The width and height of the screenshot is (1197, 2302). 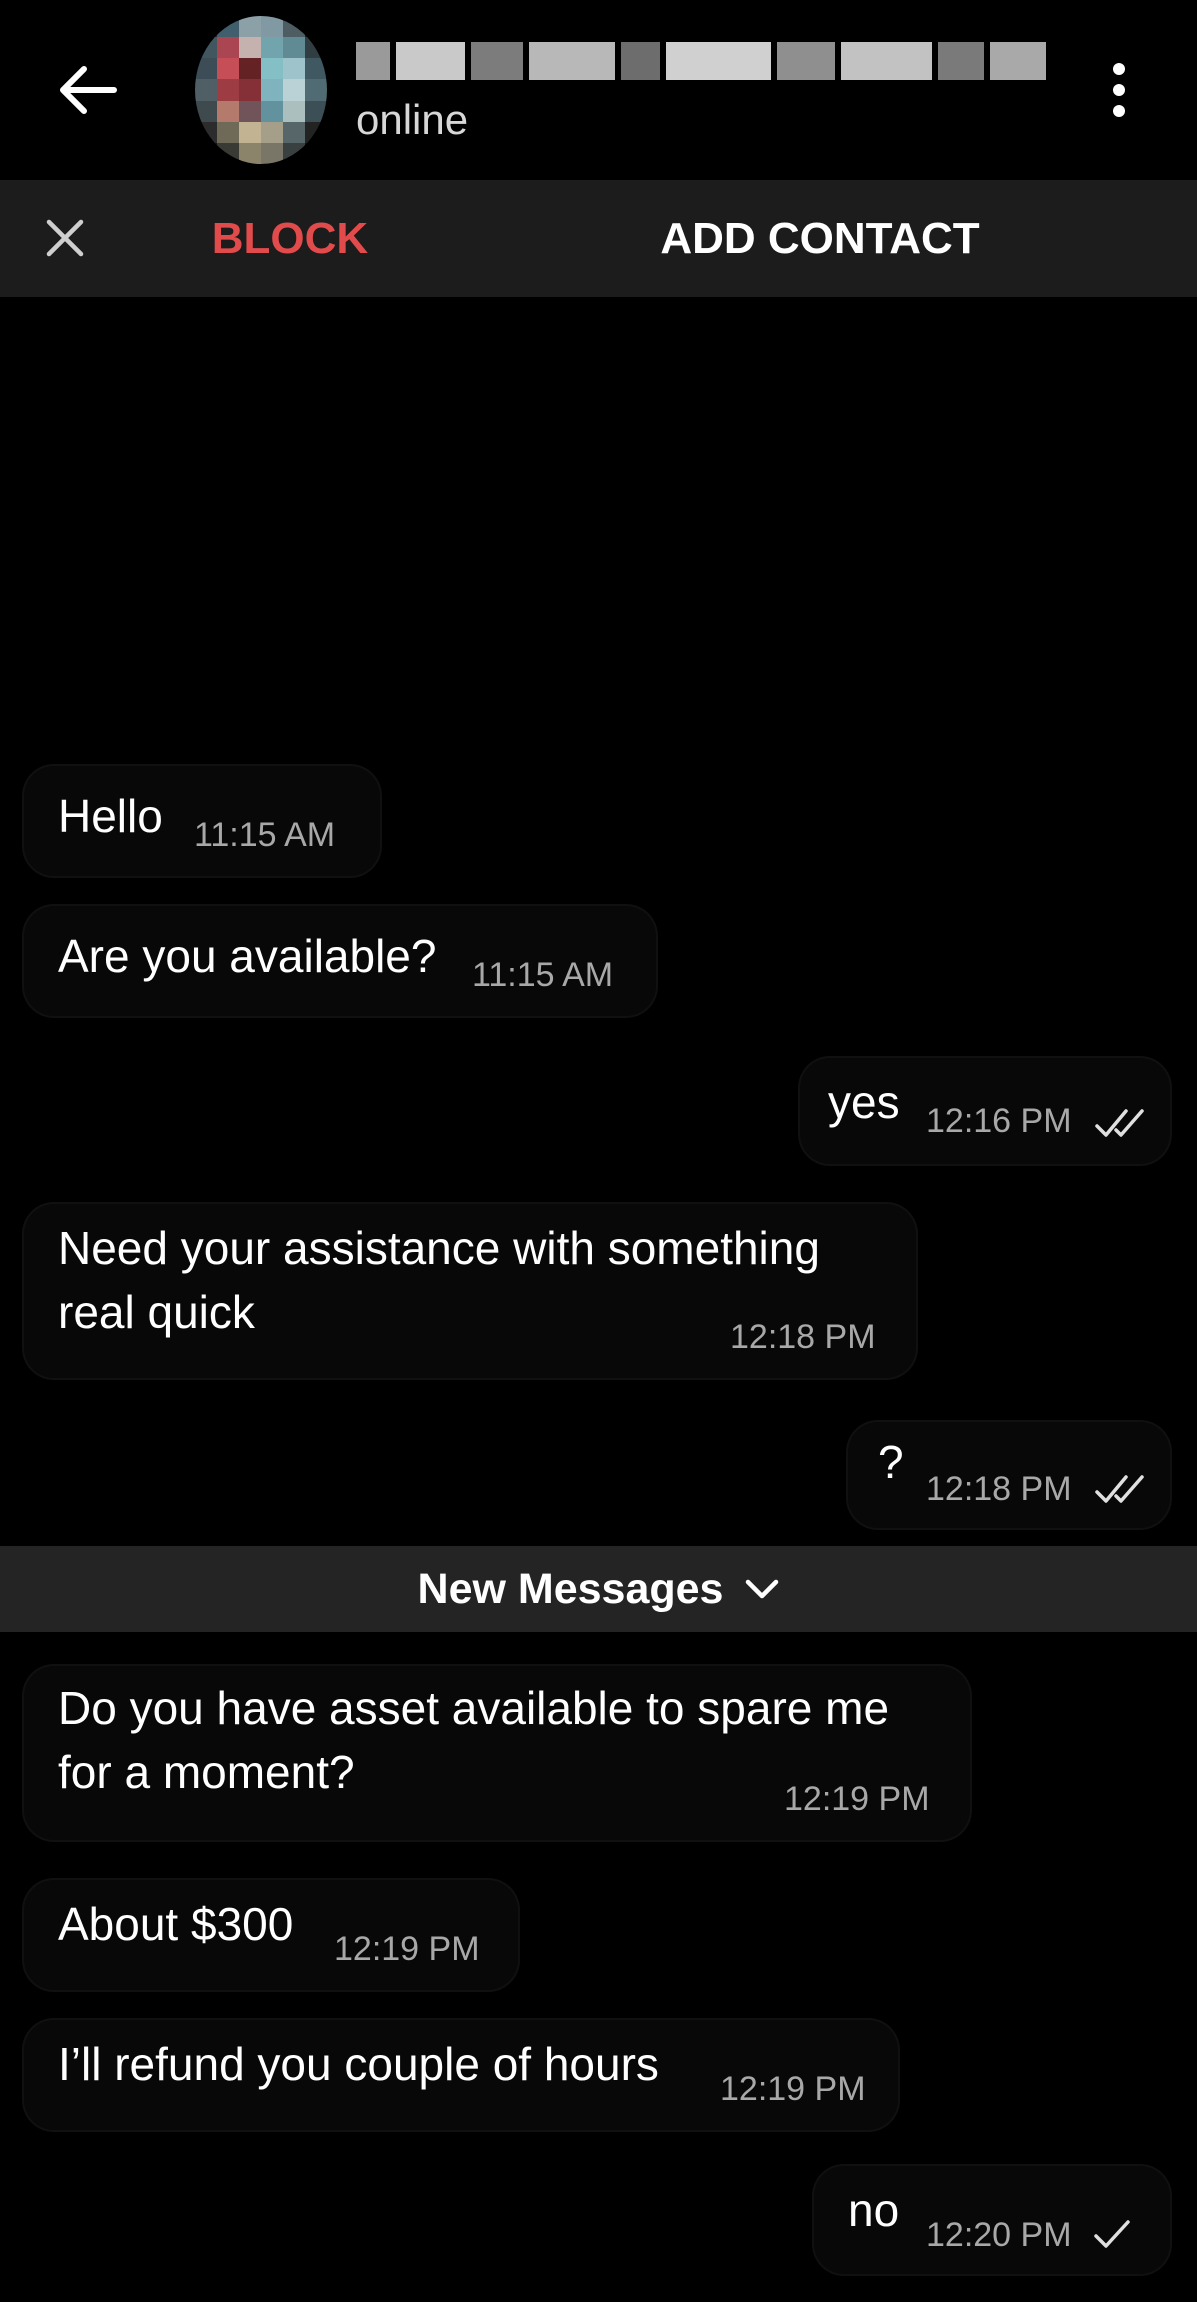 What do you see at coordinates (176, 1924) in the screenshot?
I see `message-text: About $300` at bounding box center [176, 1924].